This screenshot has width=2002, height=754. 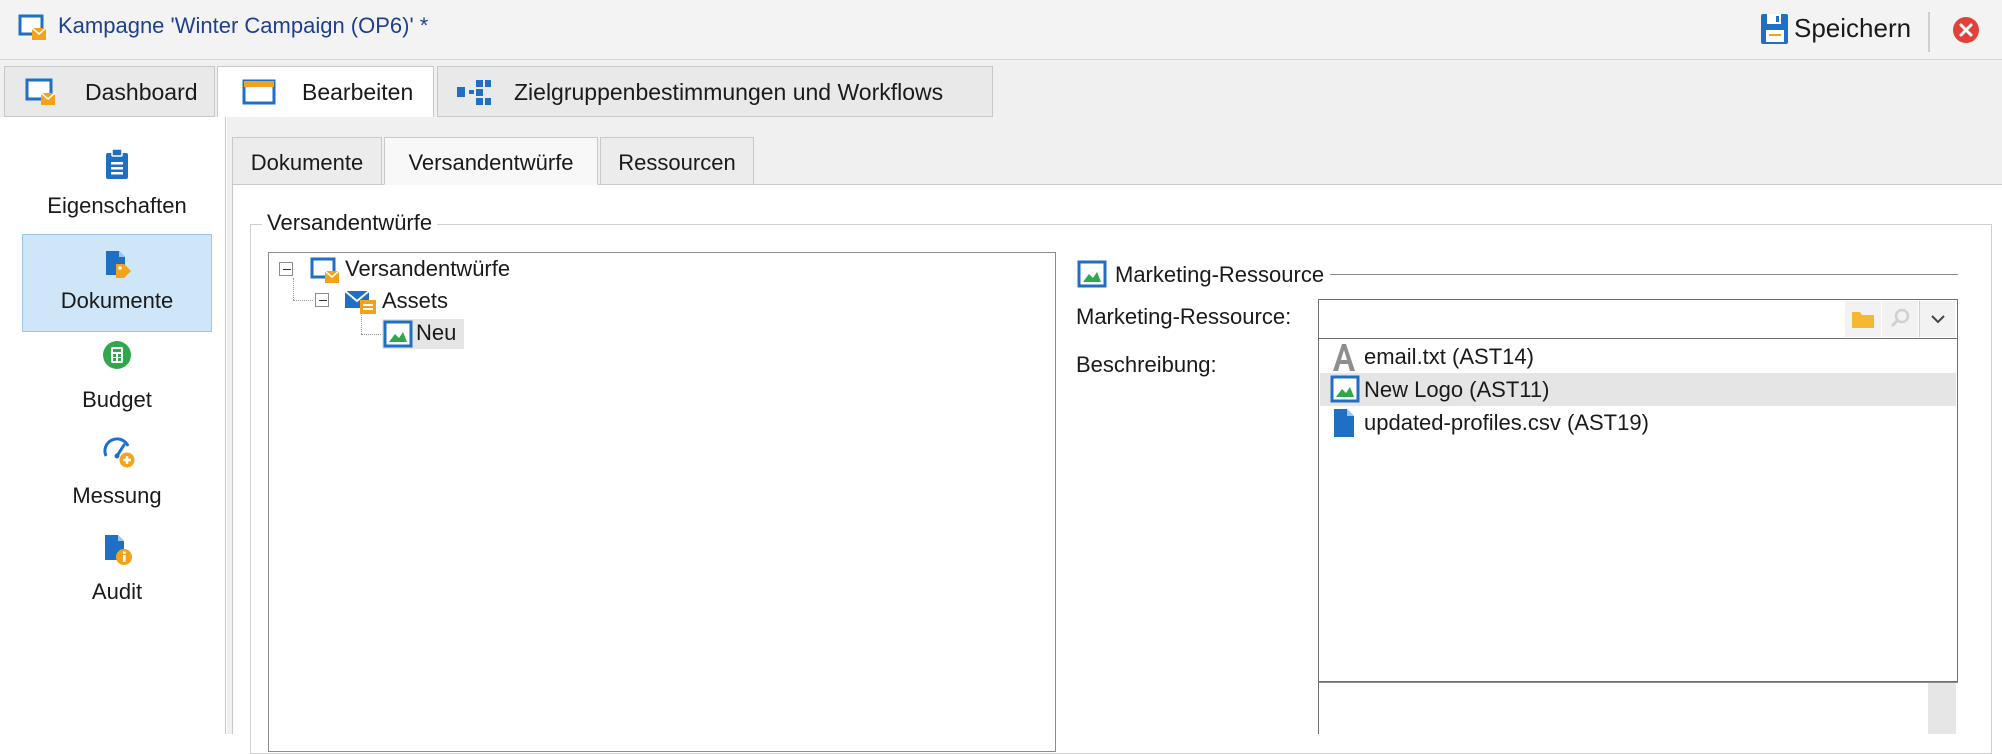 I want to click on sidebar-item-label: Messung, so click(x=117, y=495).